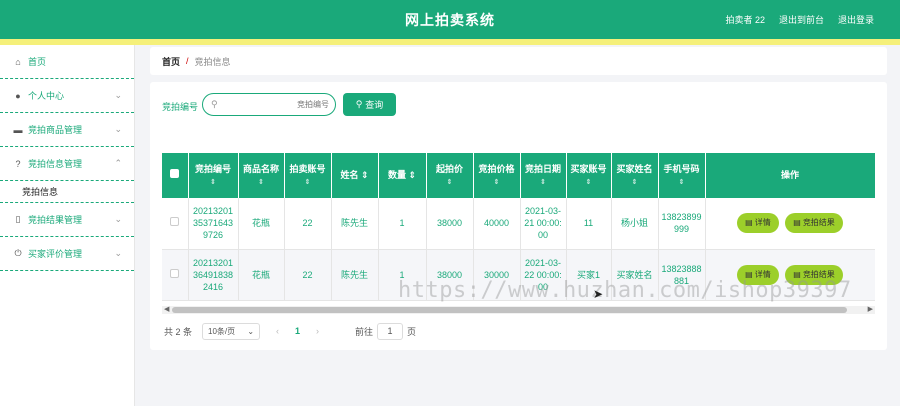  I want to click on horizontal-scrollbar: ◀ ▶, so click(518, 310).